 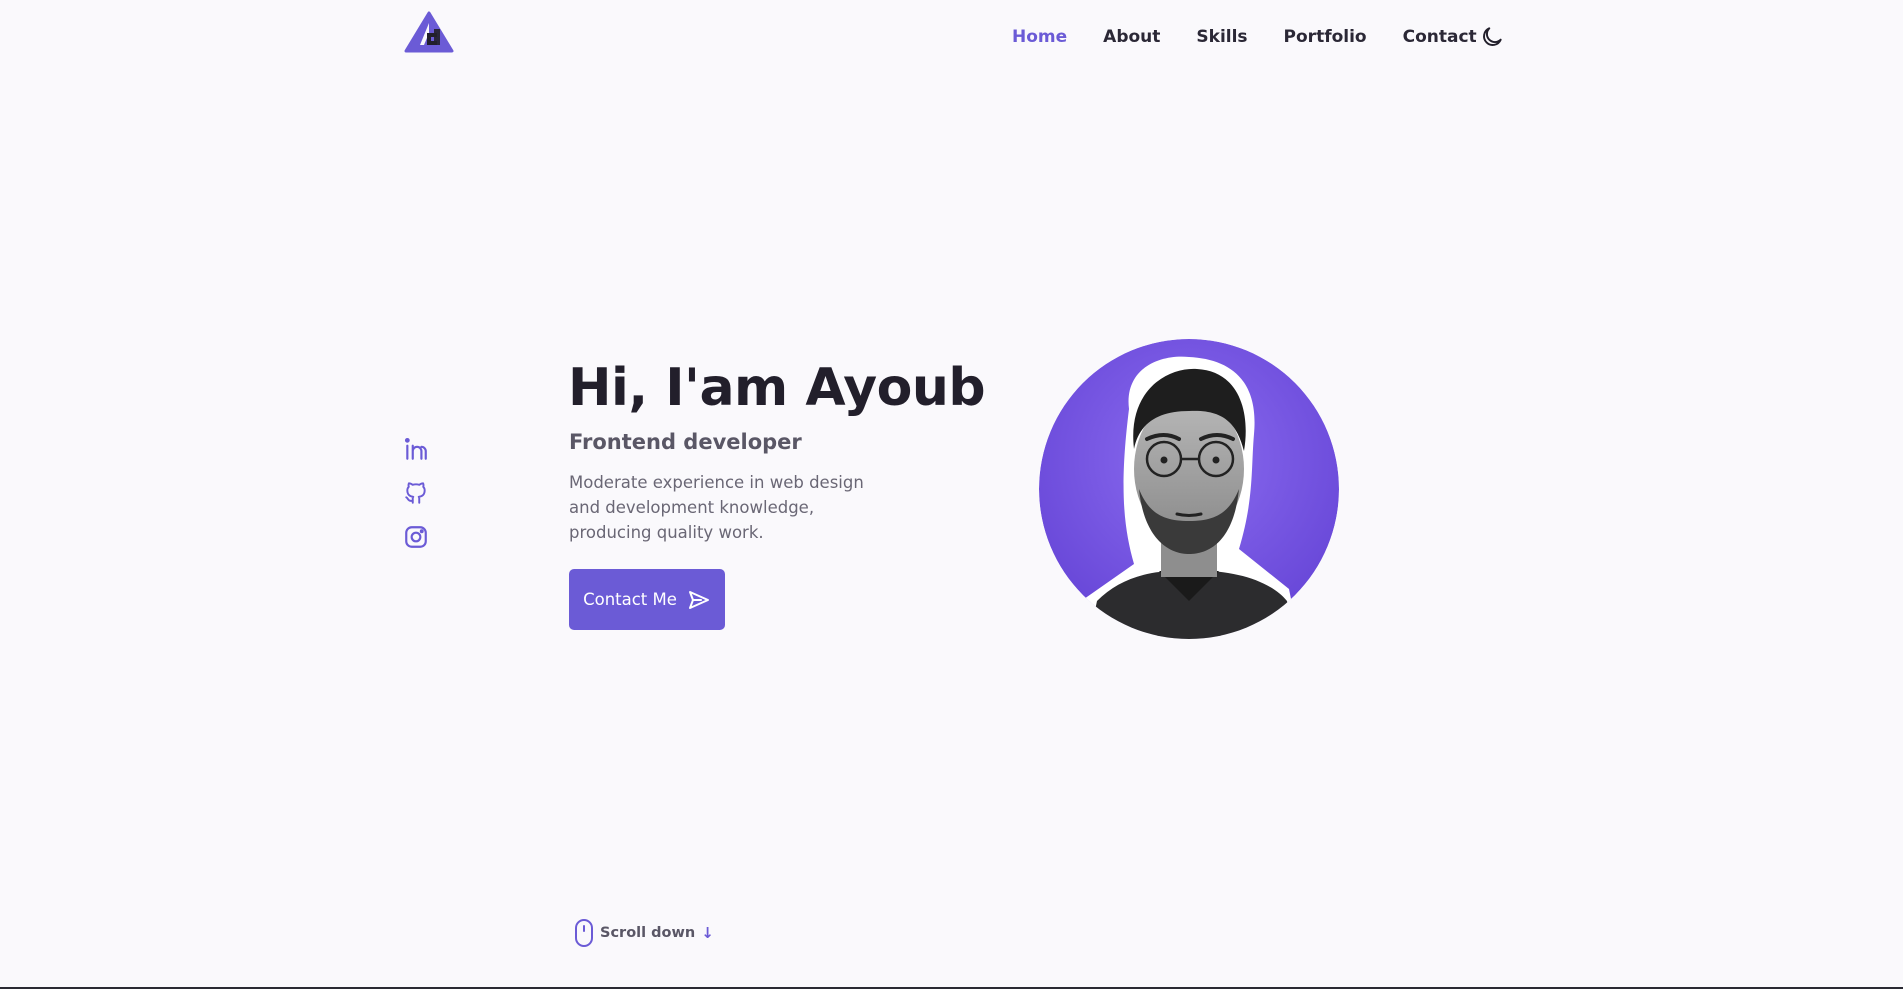 I want to click on github-icon, so click(x=416, y=493).